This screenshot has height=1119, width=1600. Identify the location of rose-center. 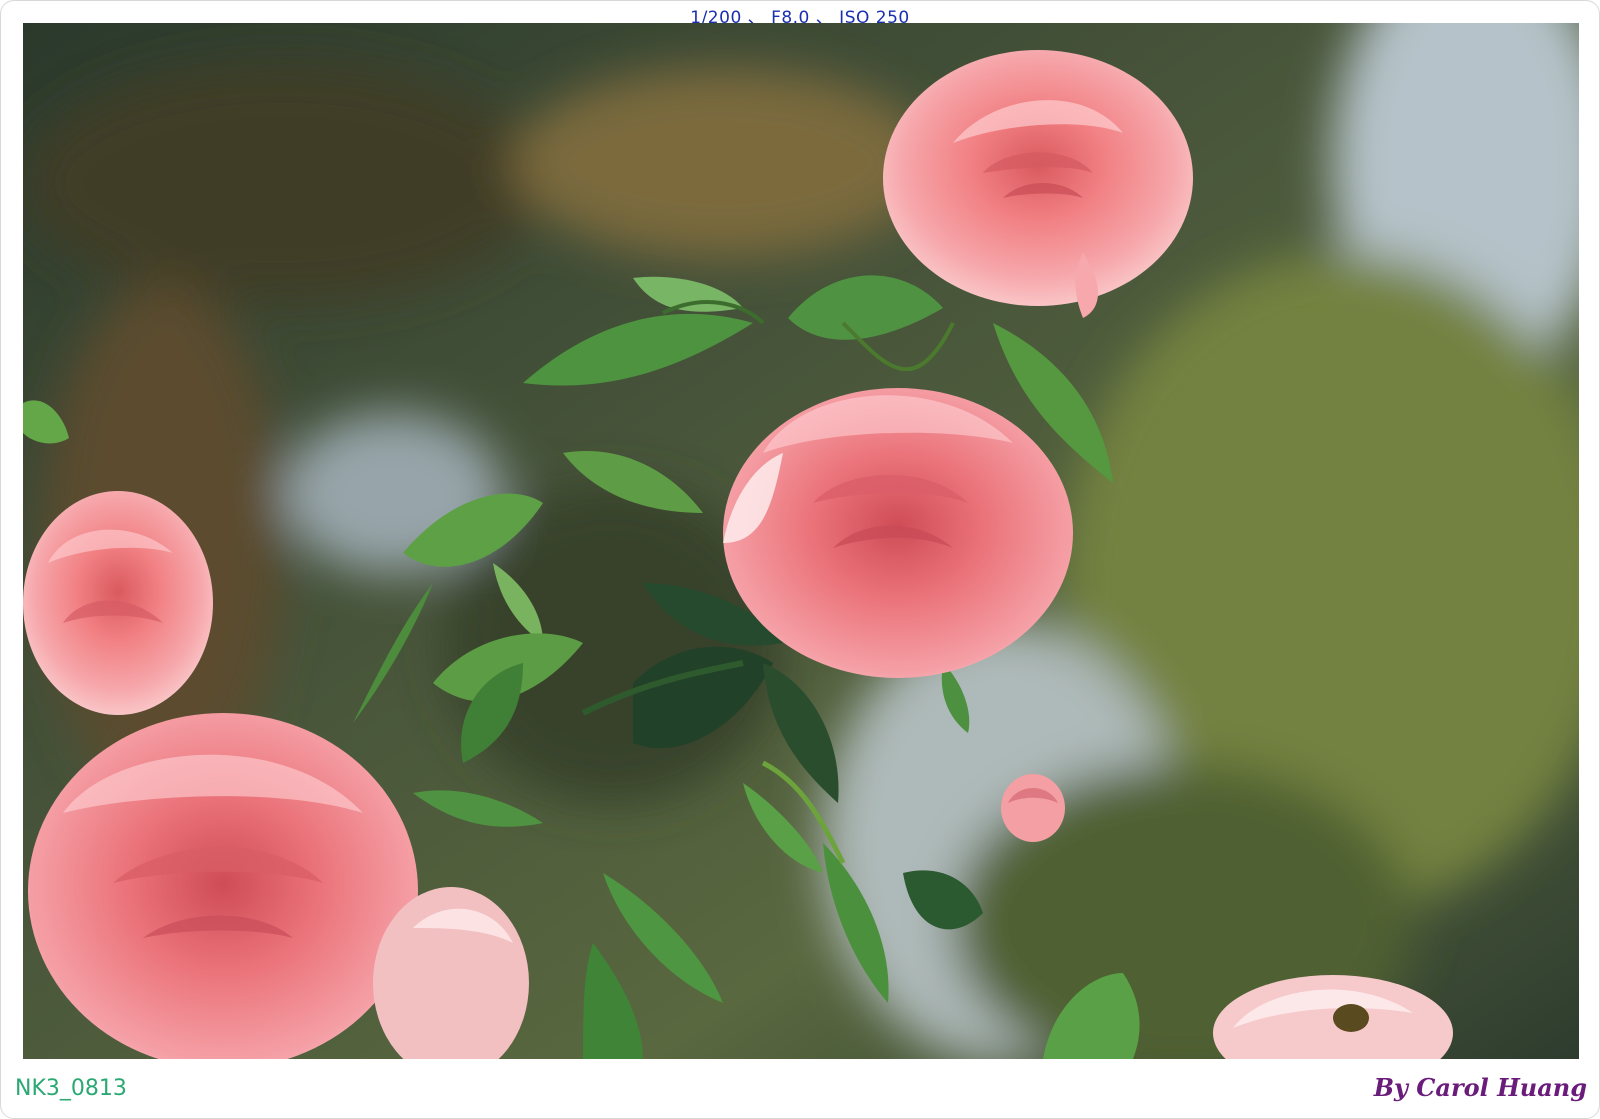
(898, 533).